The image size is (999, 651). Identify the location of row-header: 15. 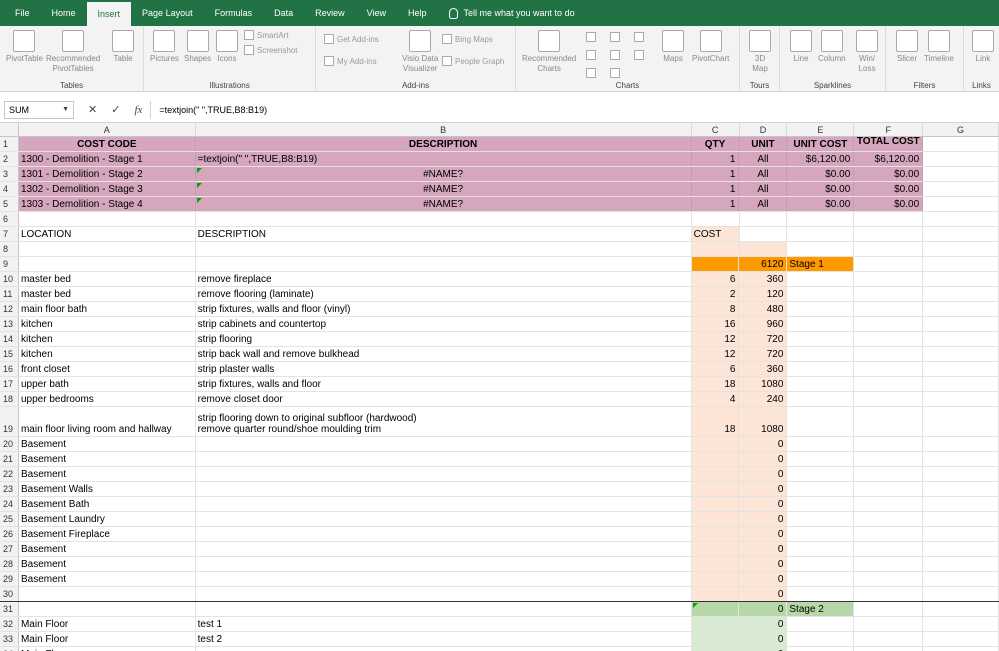
(9, 354).